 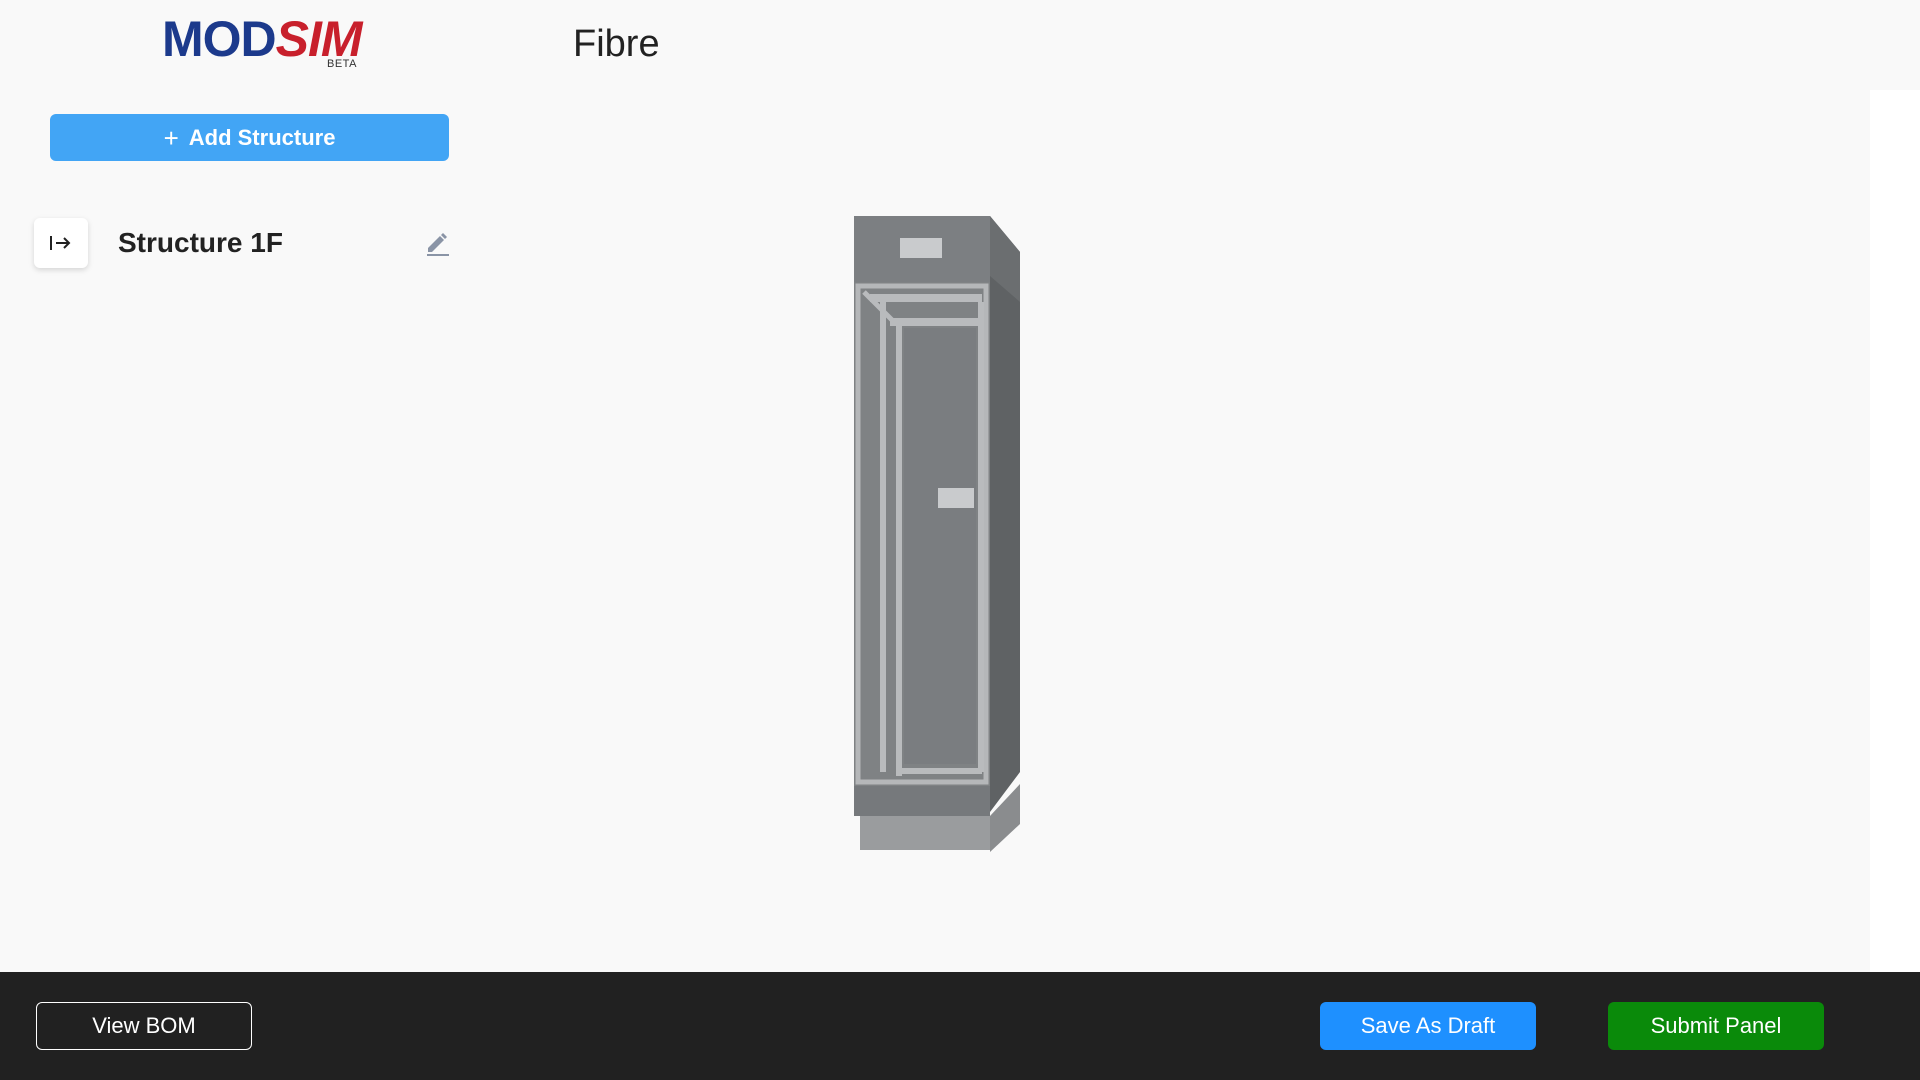 I want to click on modsim-logo: MODSIM BETA, so click(x=262, y=42).